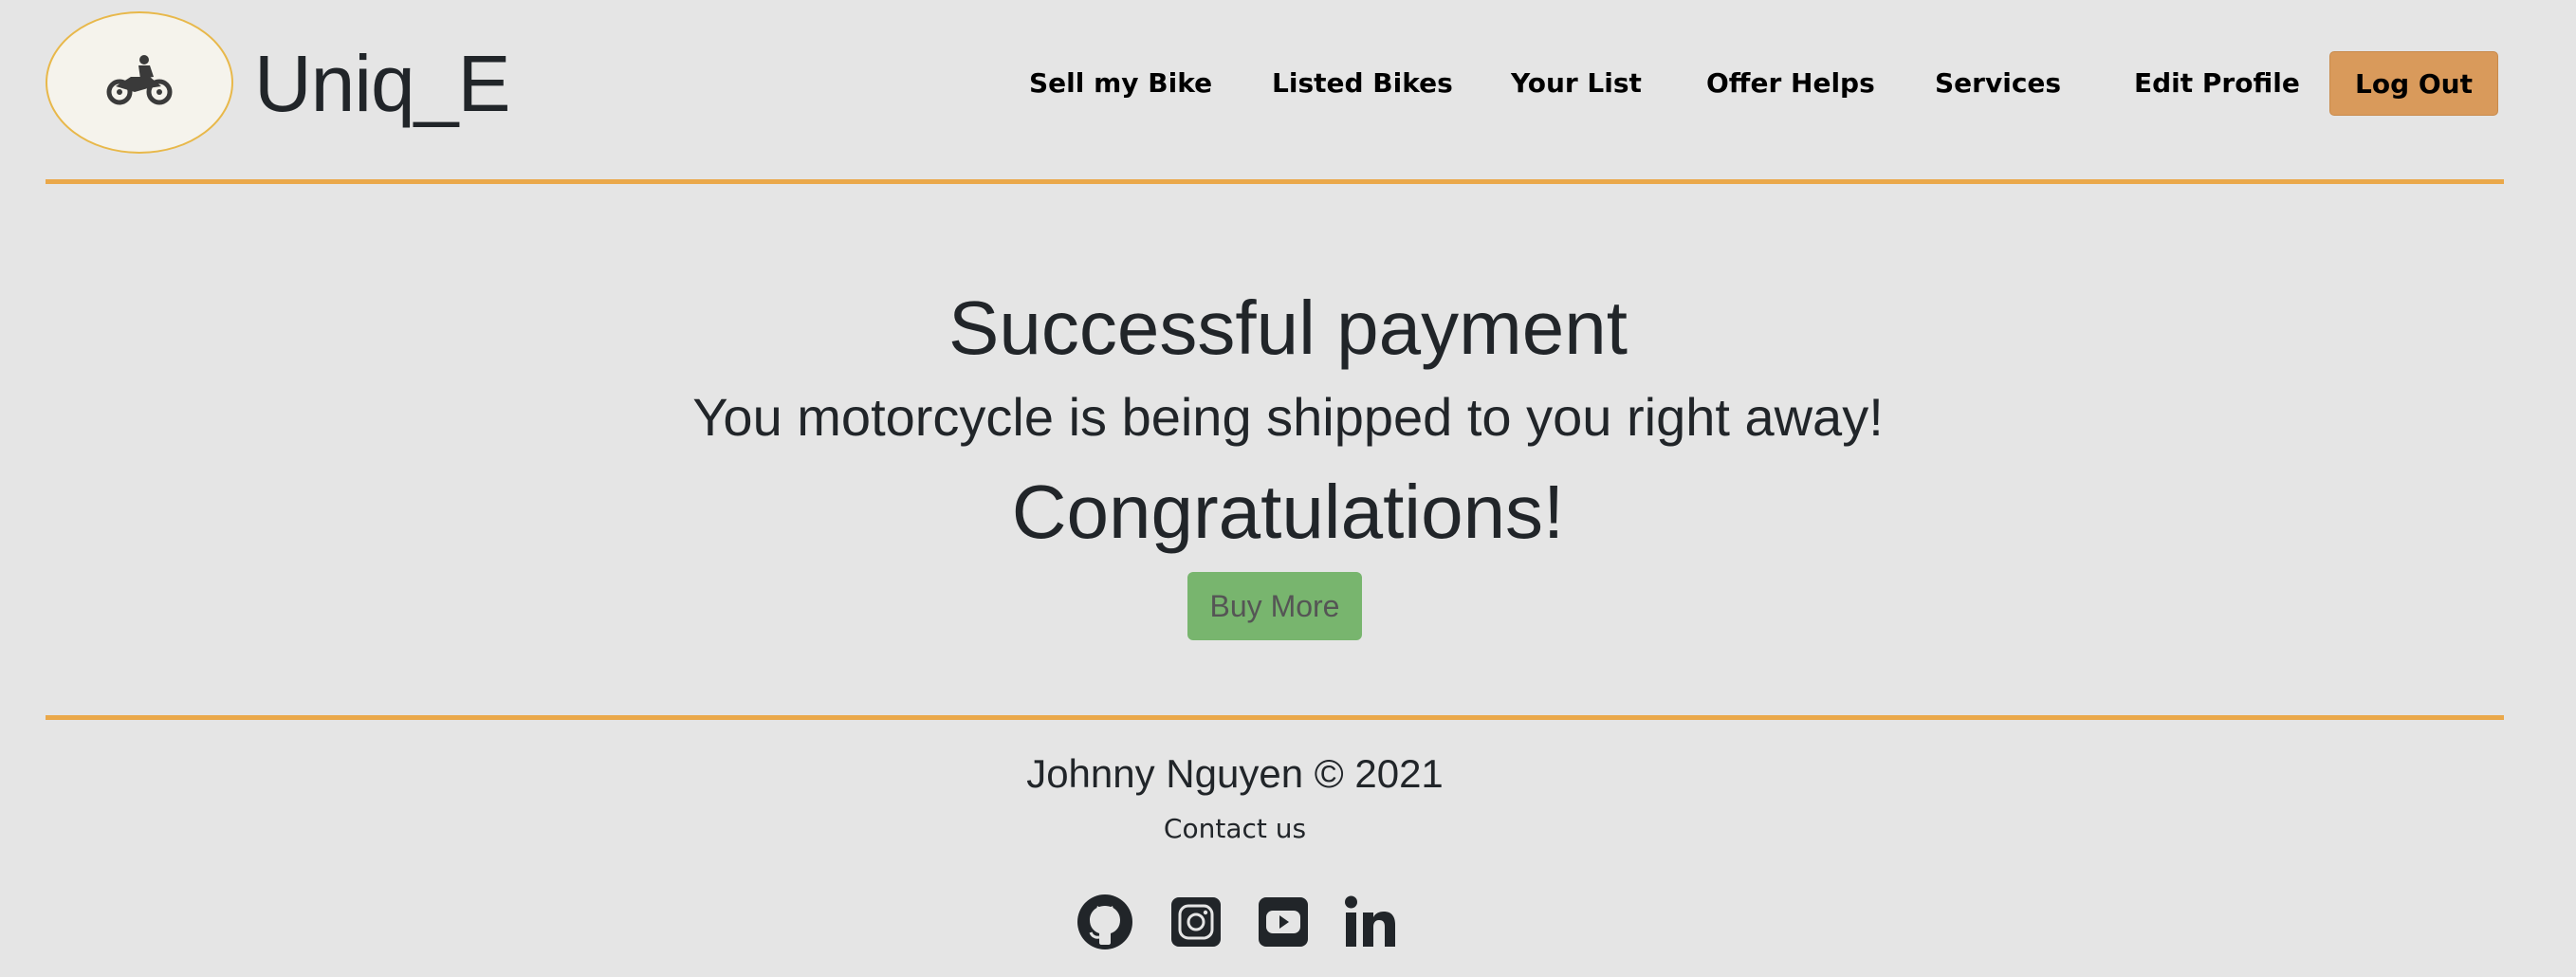 This screenshot has height=977, width=2576. I want to click on nav-sell-my-bike: Sell my Bike, so click(1120, 83).